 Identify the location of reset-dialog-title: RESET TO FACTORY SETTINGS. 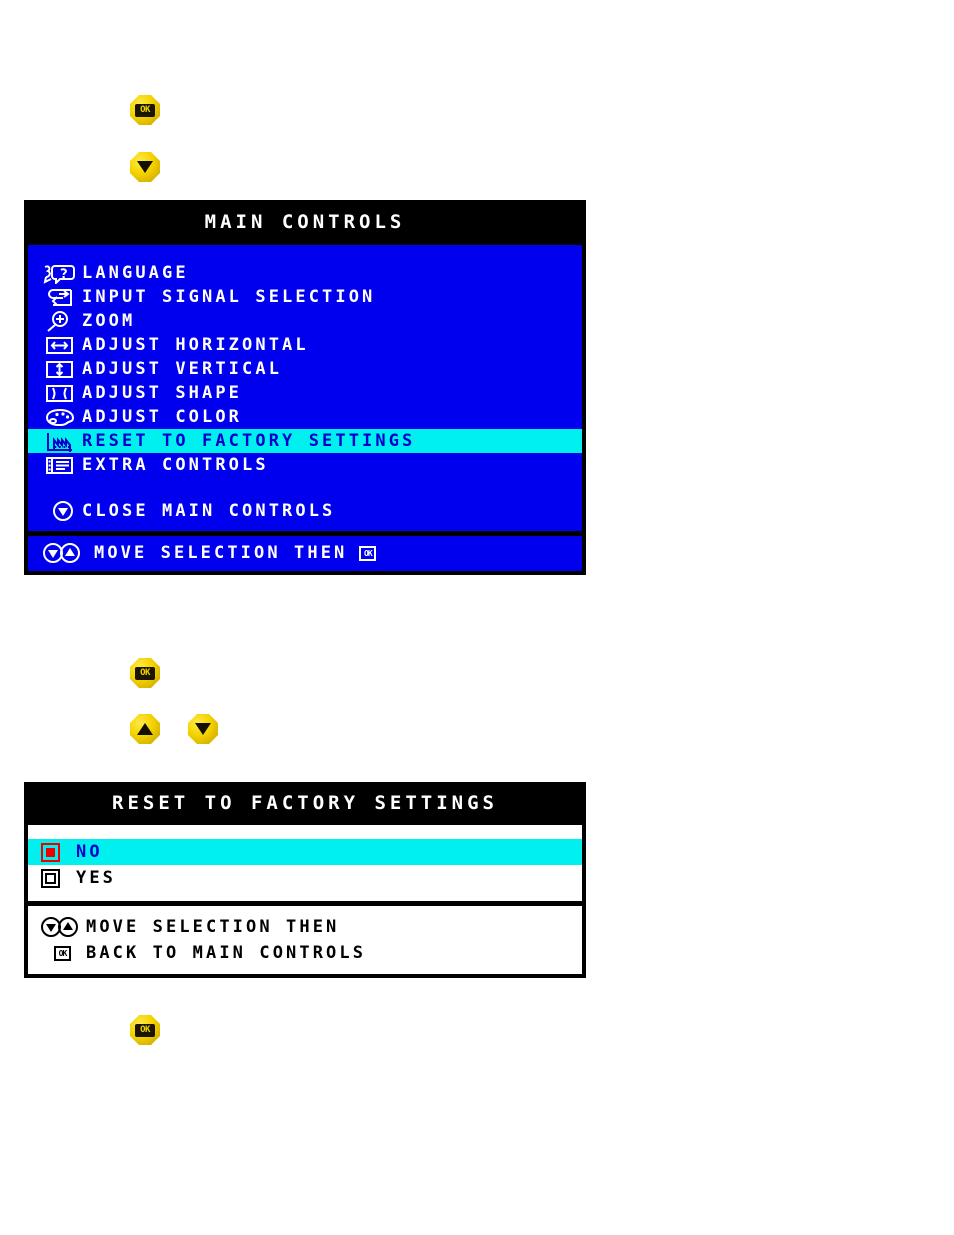
(305, 804).